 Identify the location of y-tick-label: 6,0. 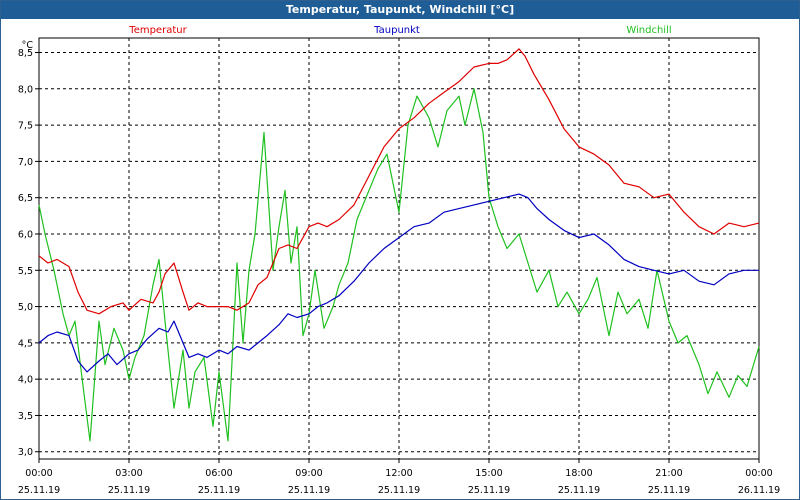
(25, 234).